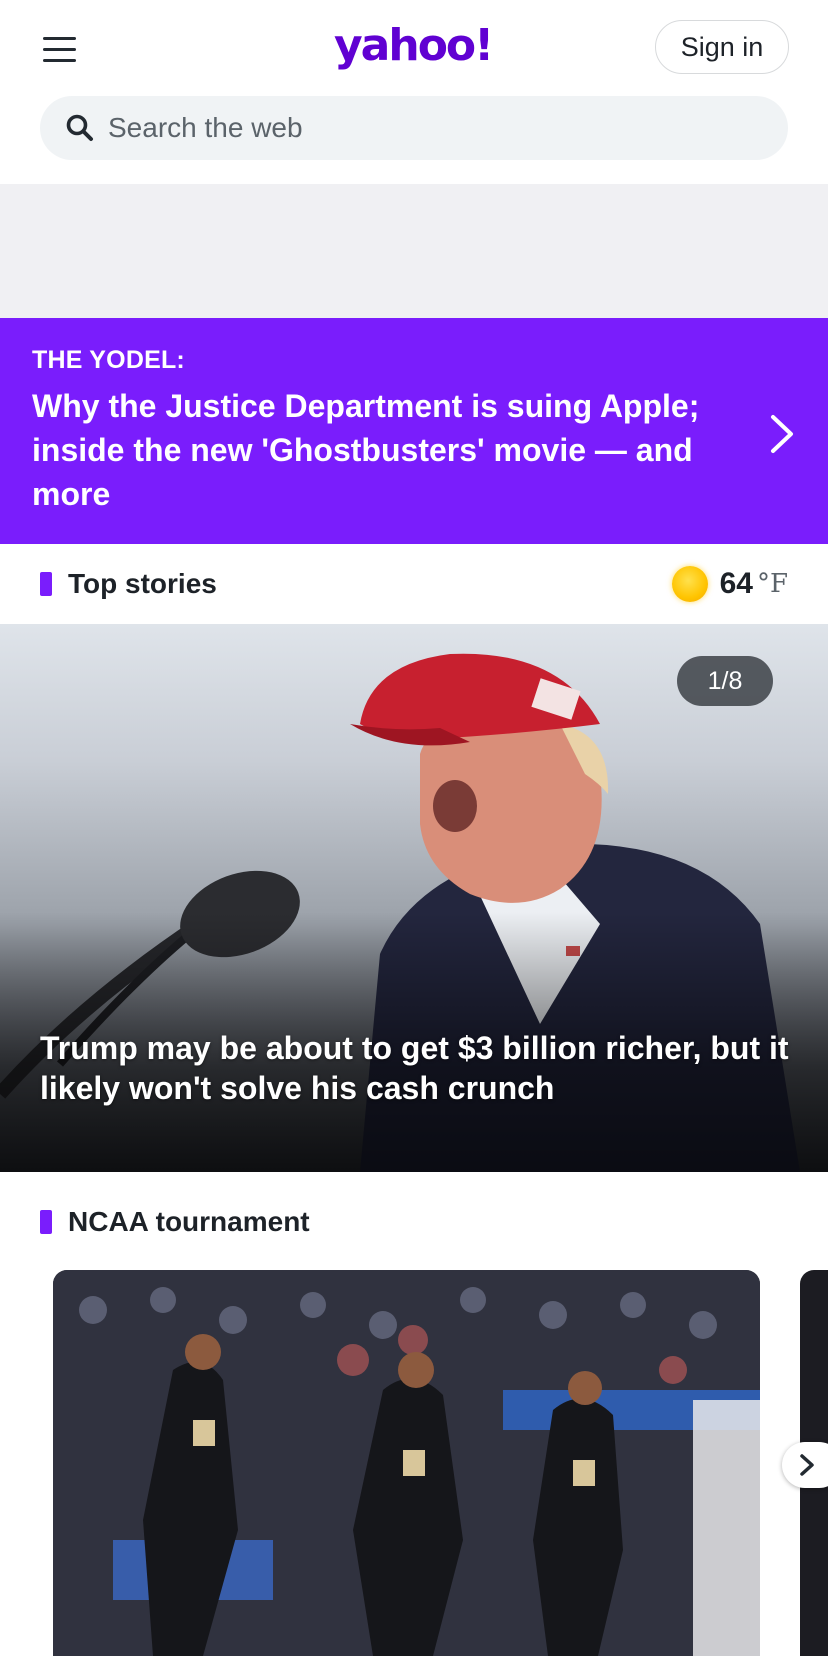 The width and height of the screenshot is (828, 1656). Describe the element at coordinates (725, 681) in the screenshot. I see `slide-counter-badge: 1/8` at that location.